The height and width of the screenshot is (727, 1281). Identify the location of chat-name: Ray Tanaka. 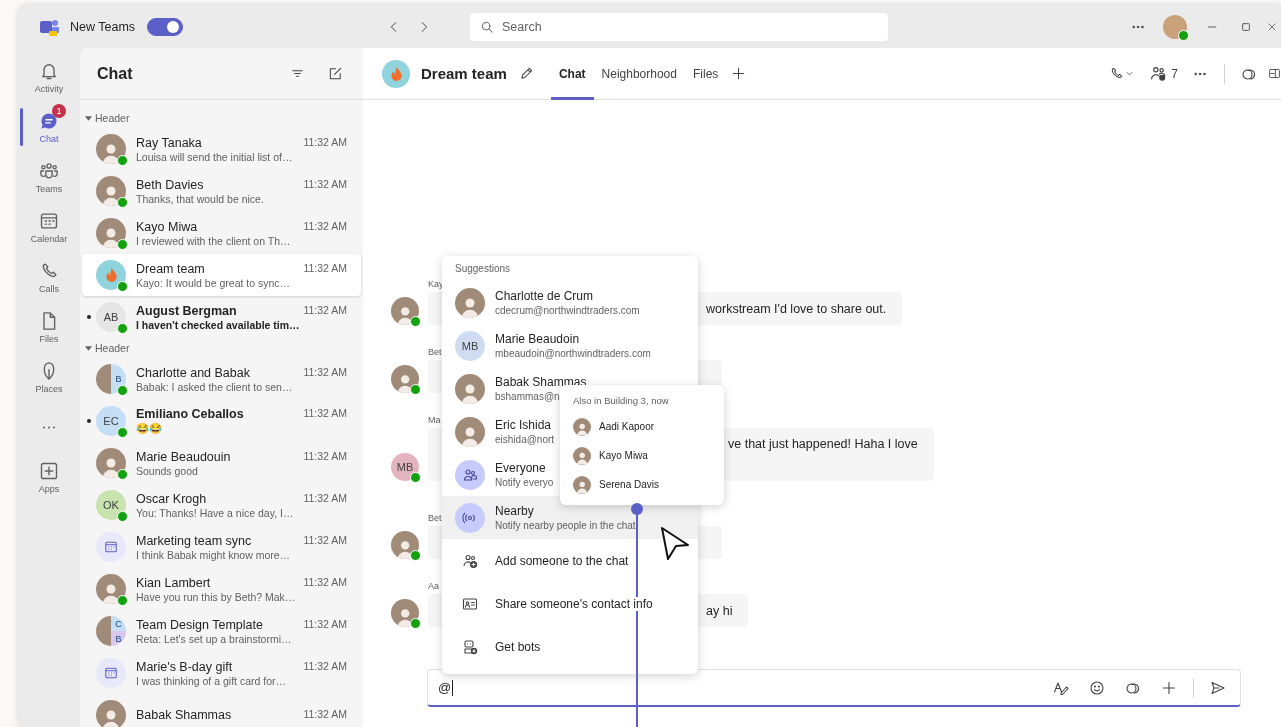
(169, 142).